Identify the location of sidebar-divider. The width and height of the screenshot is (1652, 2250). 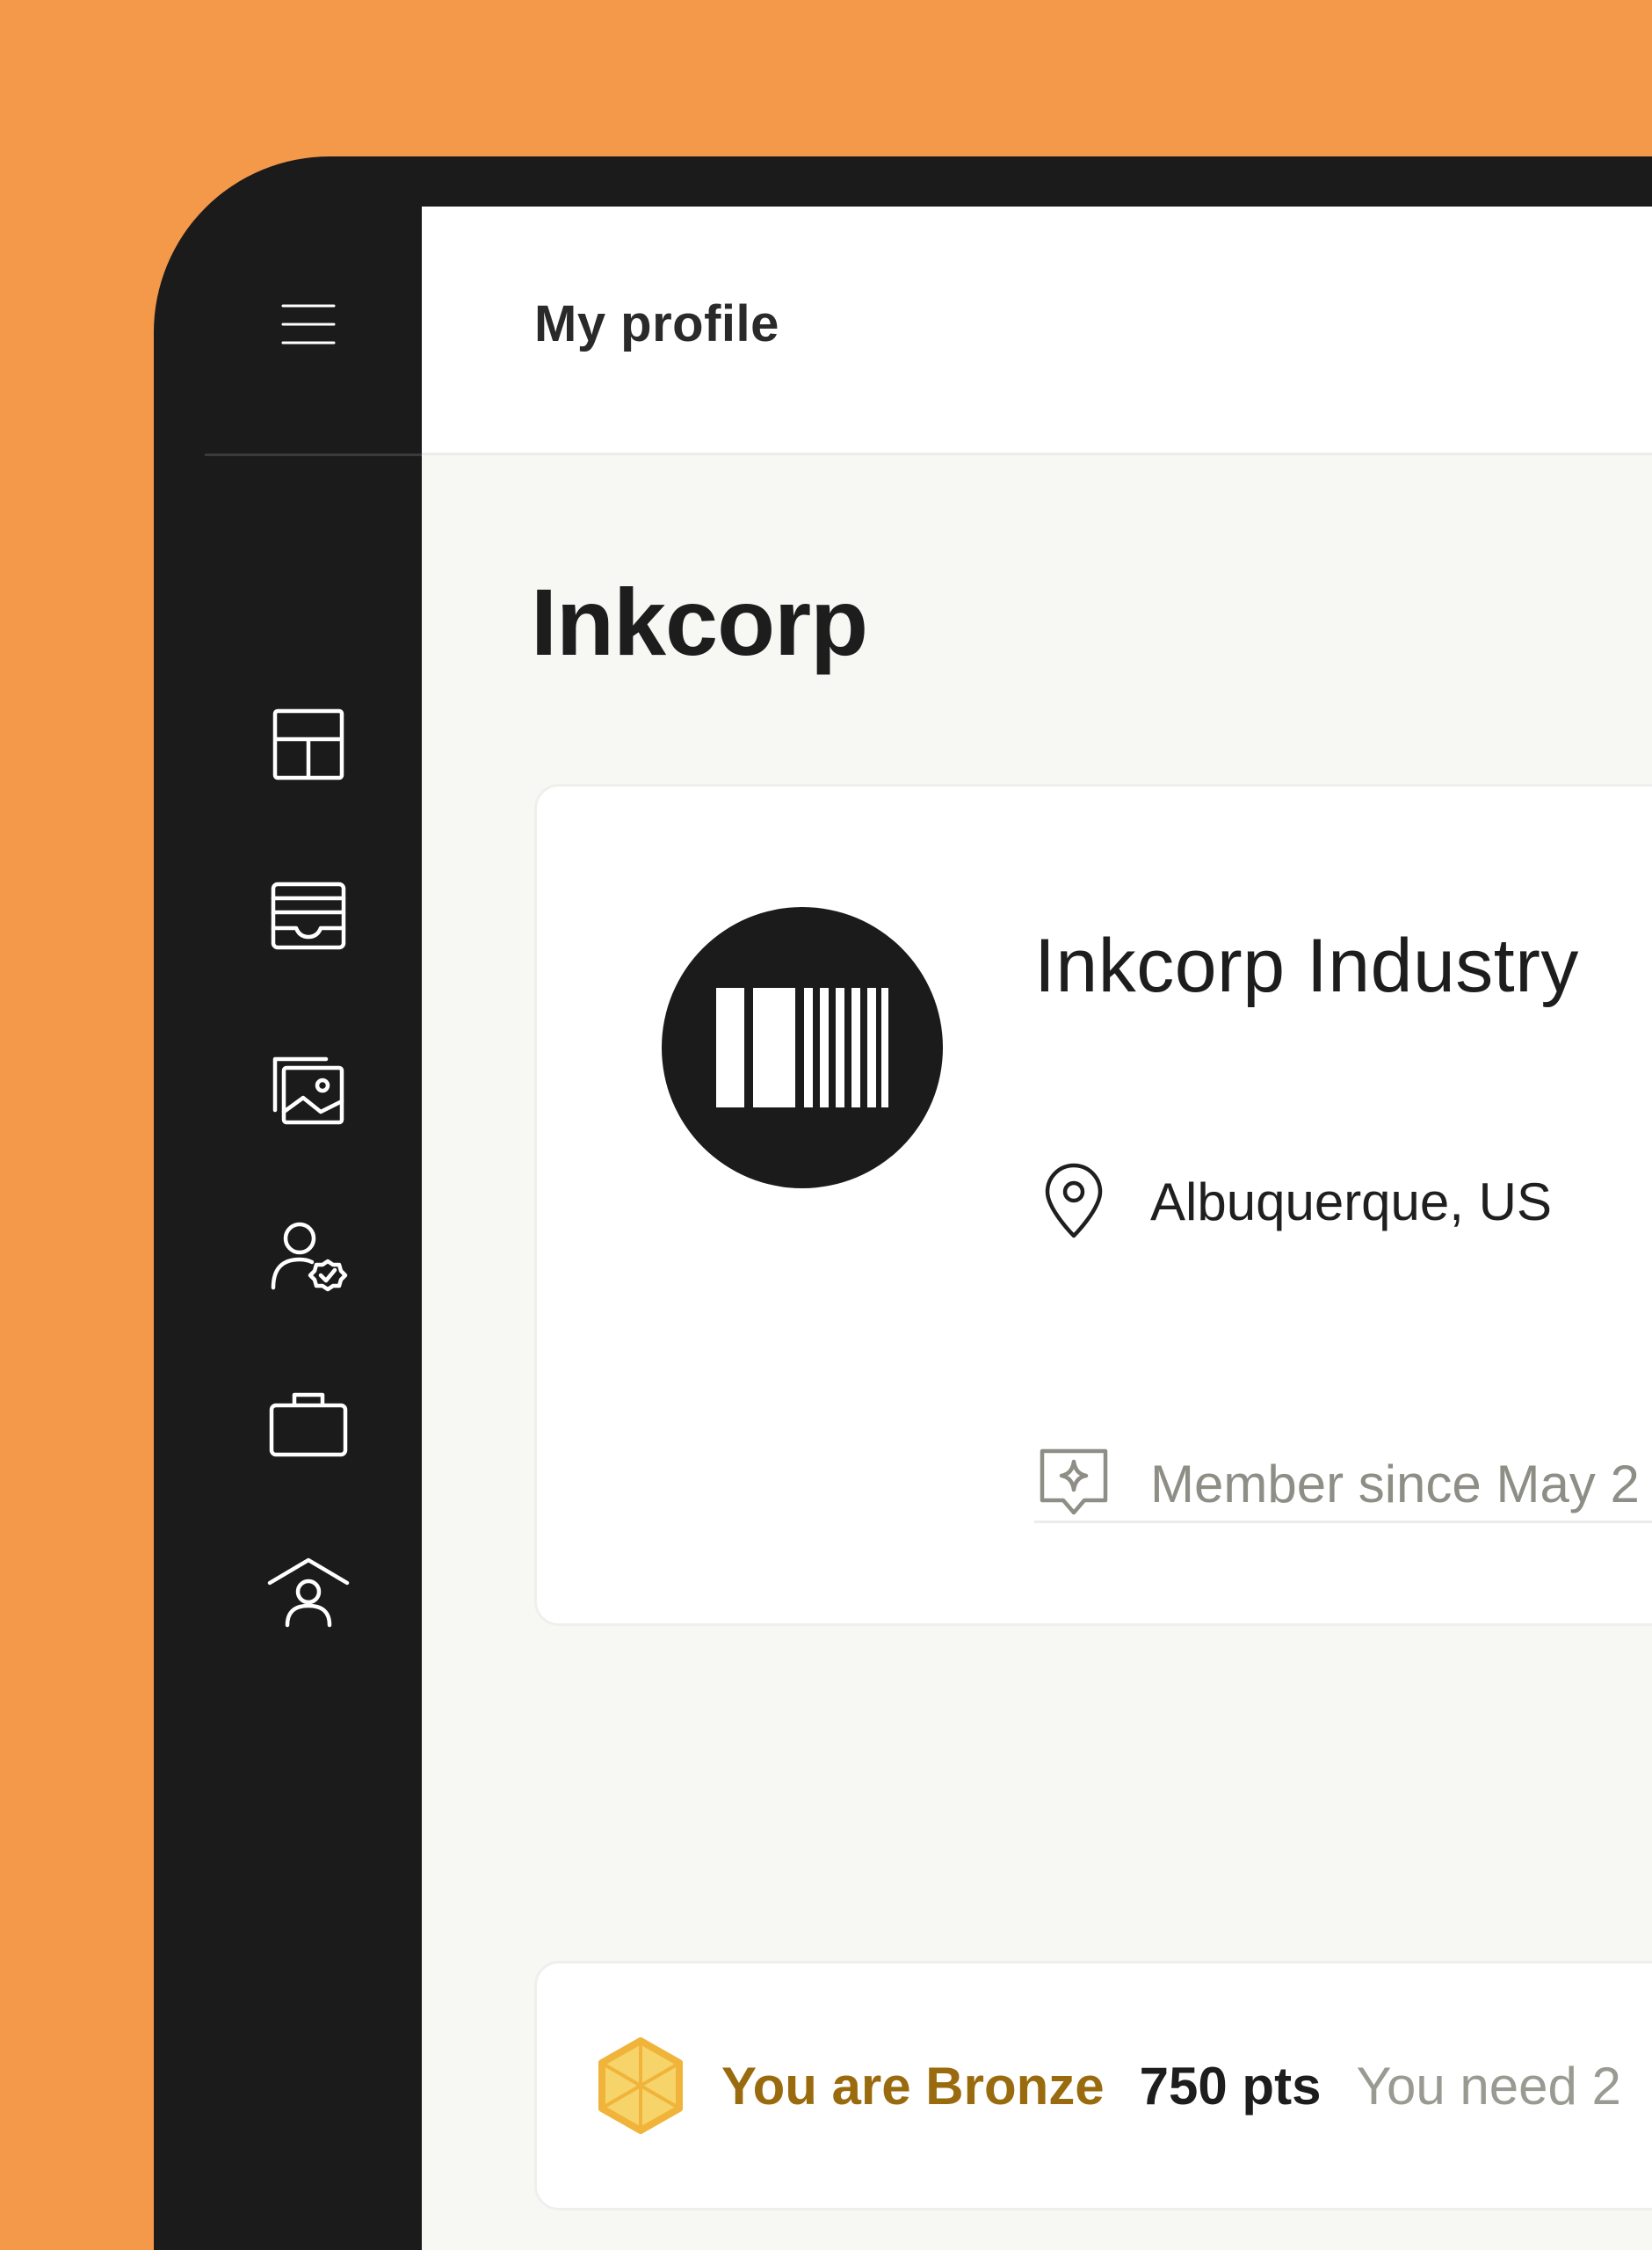
(314, 455).